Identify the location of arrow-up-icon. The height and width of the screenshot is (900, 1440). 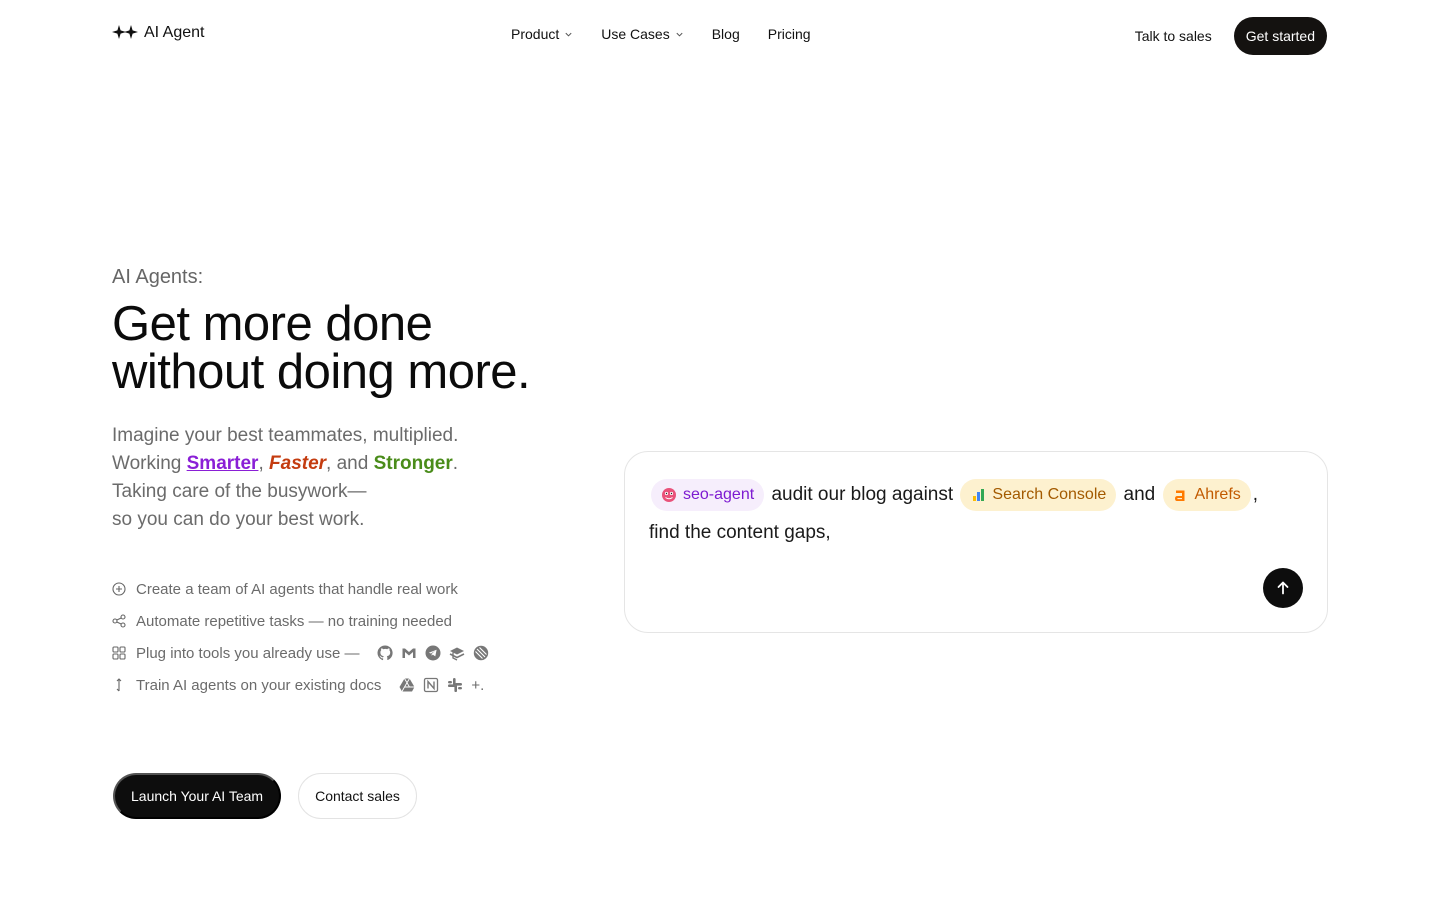
(1283, 588).